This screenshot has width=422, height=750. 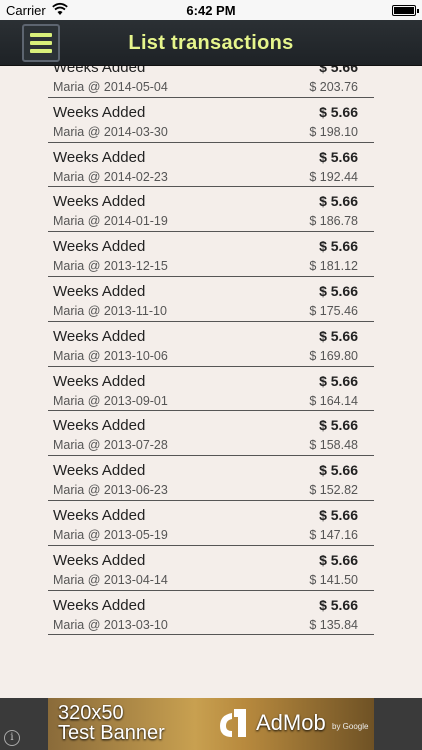 What do you see at coordinates (110, 400) in the screenshot?
I see `transaction-user-date: Maria @ 2013-09-01` at bounding box center [110, 400].